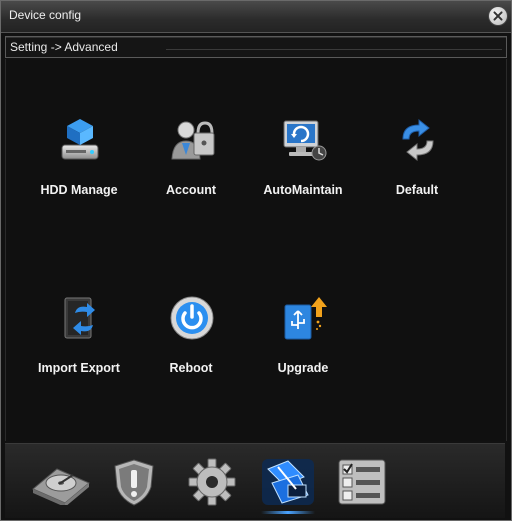 This screenshot has height=521, width=512. What do you see at coordinates (305, 318) in the screenshot?
I see `upgrade-icon` at bounding box center [305, 318].